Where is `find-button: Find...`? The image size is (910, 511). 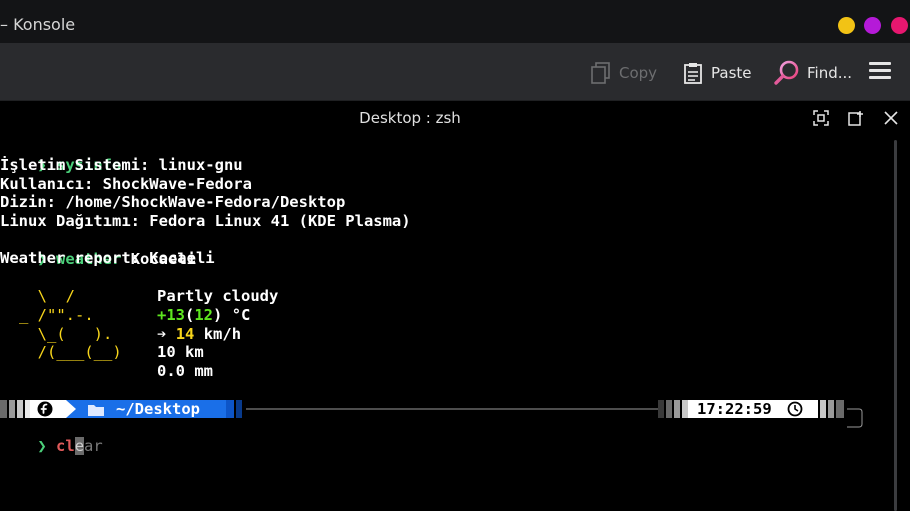
find-button: Find... is located at coordinates (812, 73).